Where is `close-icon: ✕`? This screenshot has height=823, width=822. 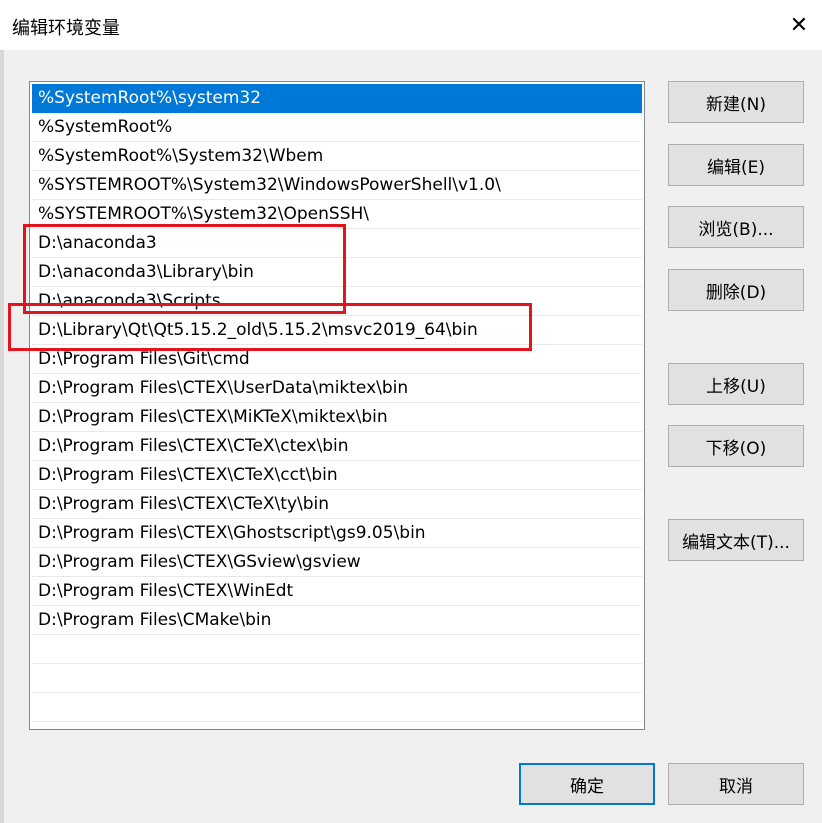 close-icon: ✕ is located at coordinates (799, 25).